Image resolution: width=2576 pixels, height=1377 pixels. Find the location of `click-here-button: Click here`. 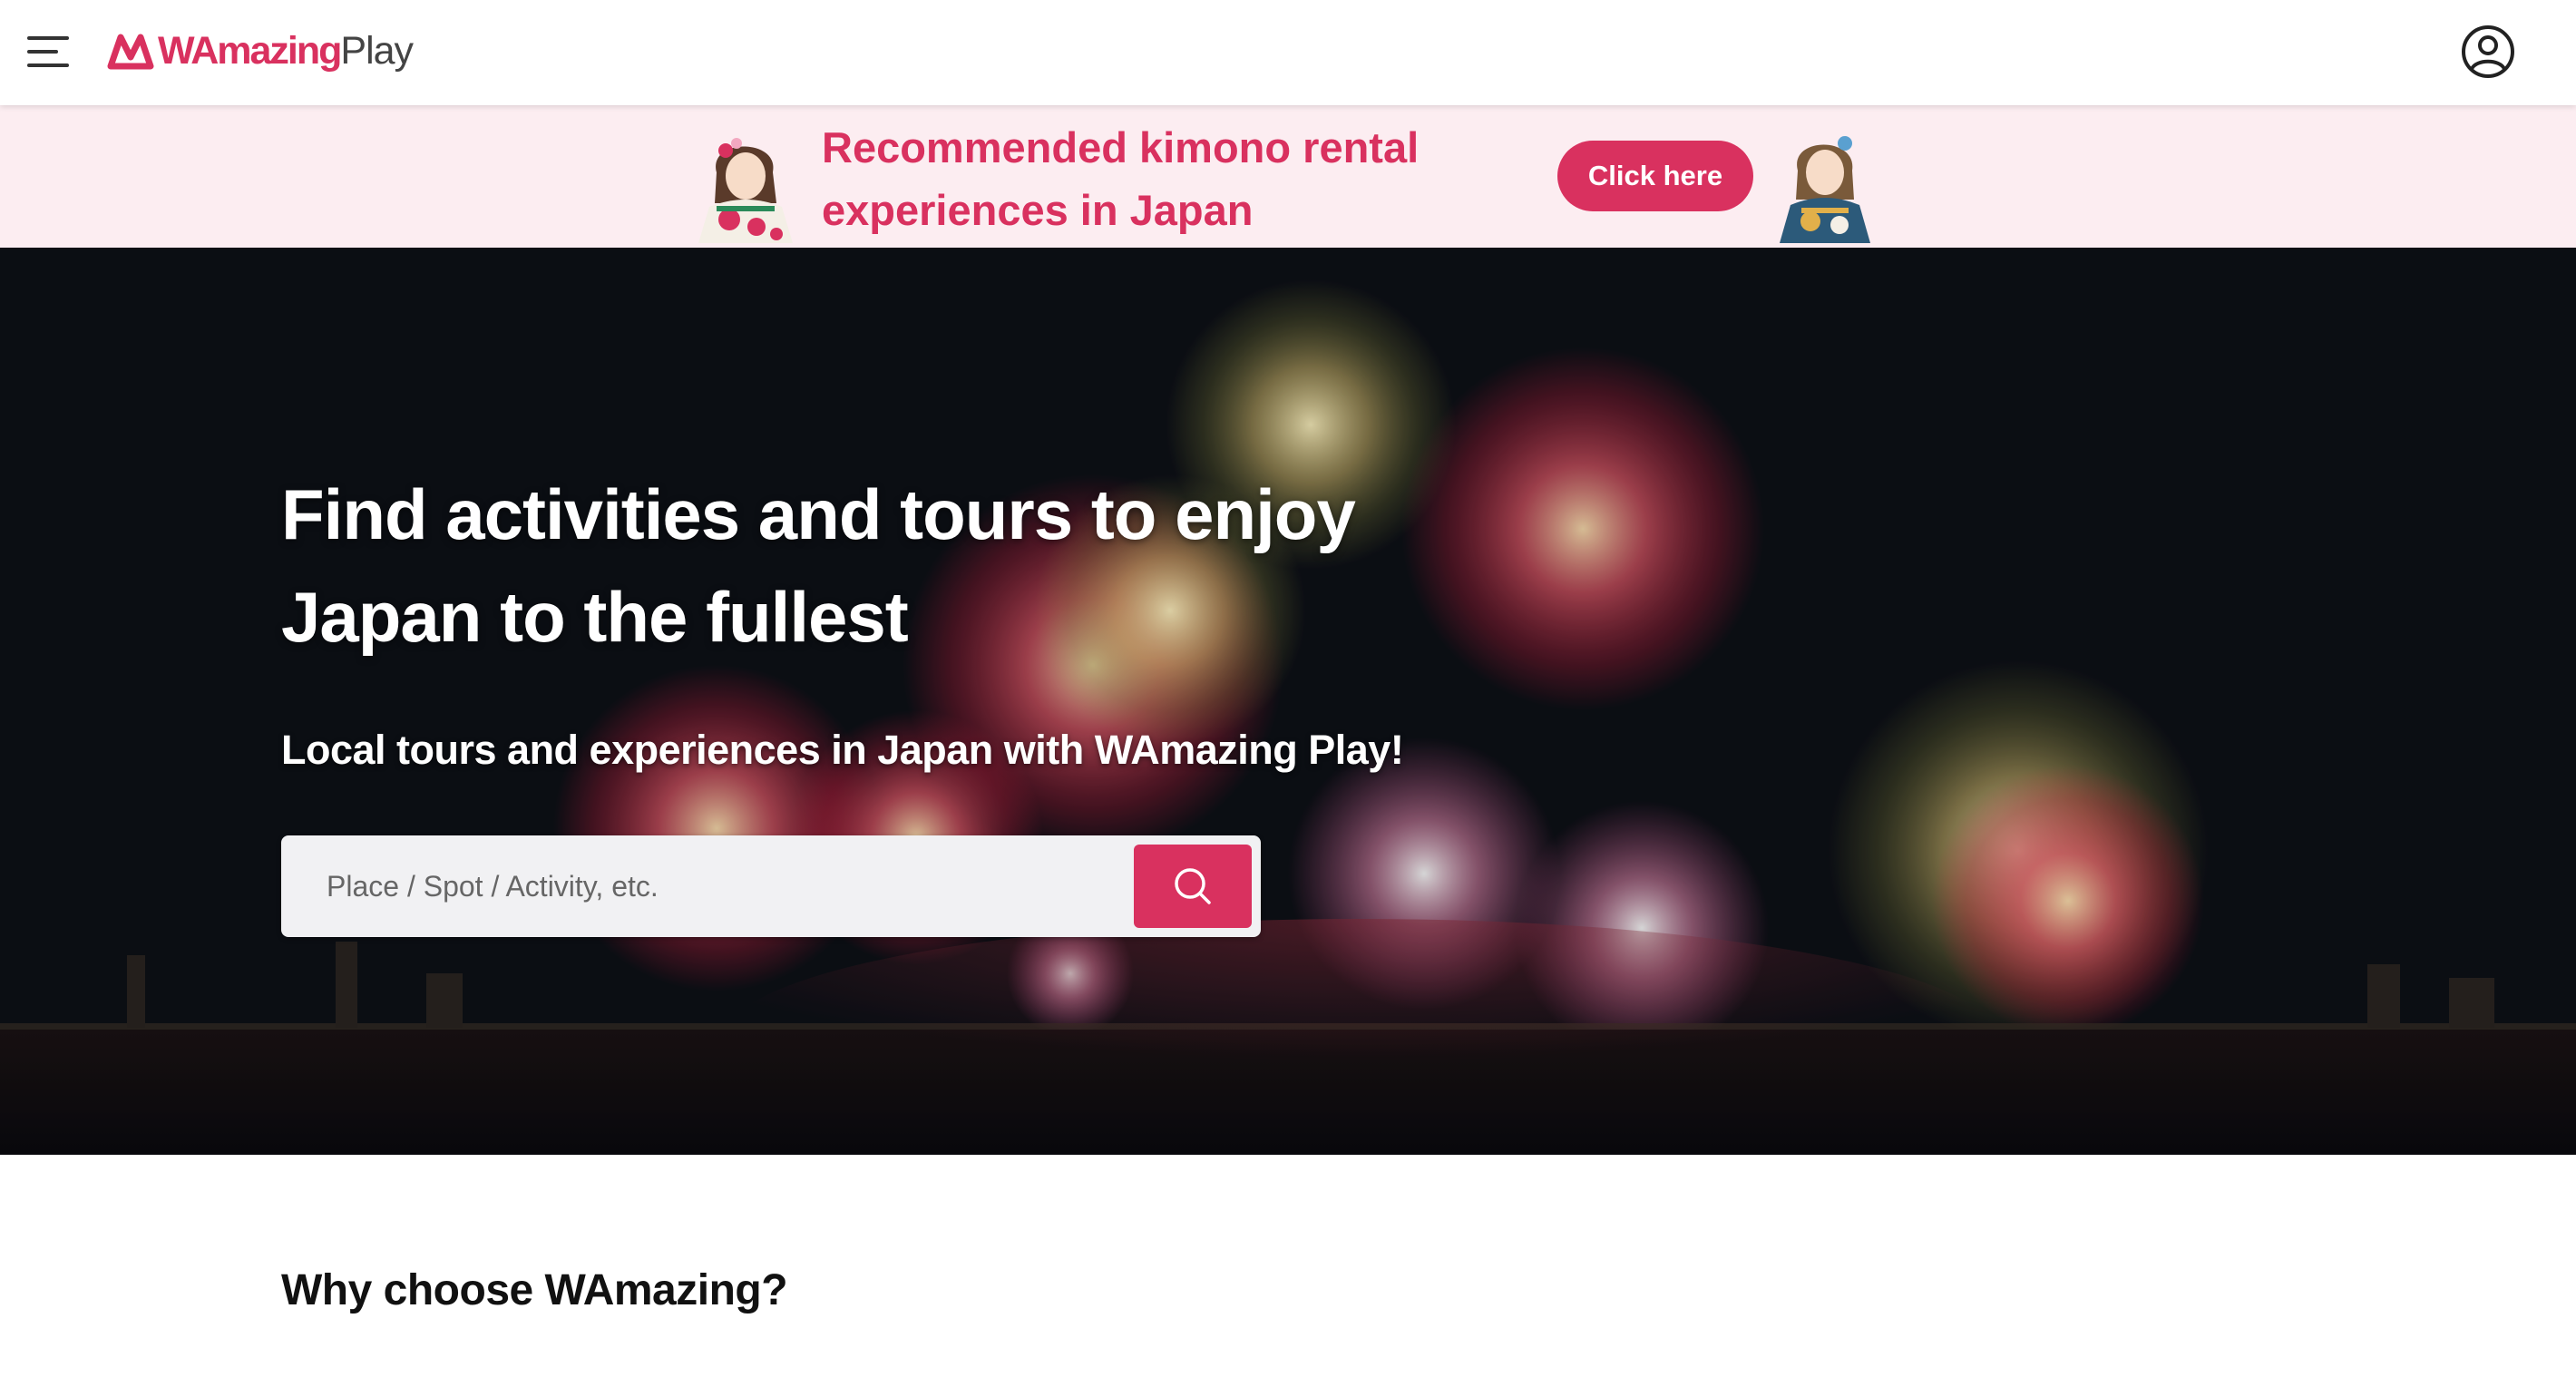

click-here-button: Click here is located at coordinates (1655, 176).